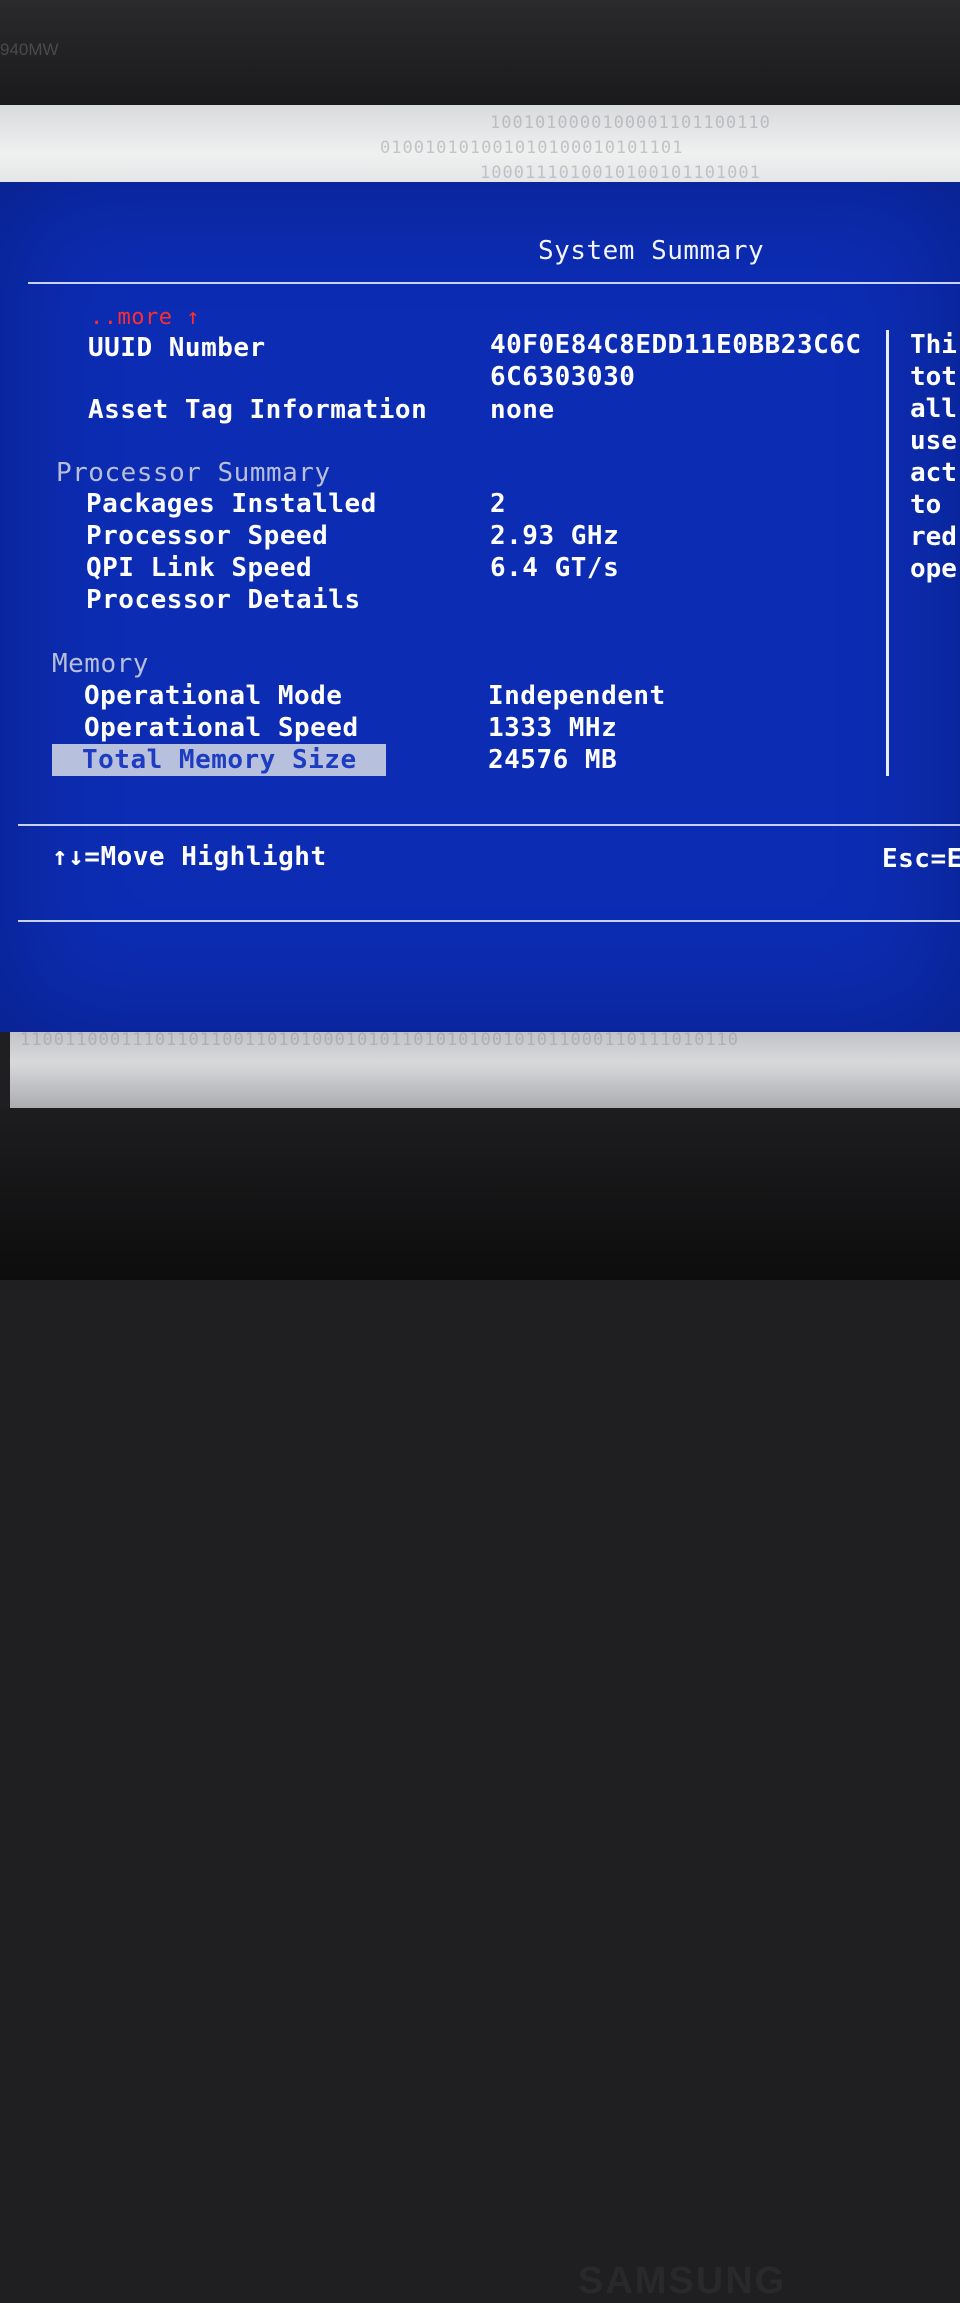 The height and width of the screenshot is (2303, 960). What do you see at coordinates (257, 410) in the screenshot?
I see `asset-tag-label: Asset Tag Information` at bounding box center [257, 410].